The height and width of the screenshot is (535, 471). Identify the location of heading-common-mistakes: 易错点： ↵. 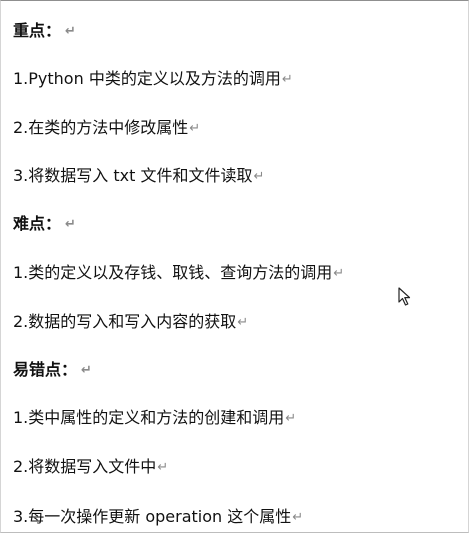
(52, 370).